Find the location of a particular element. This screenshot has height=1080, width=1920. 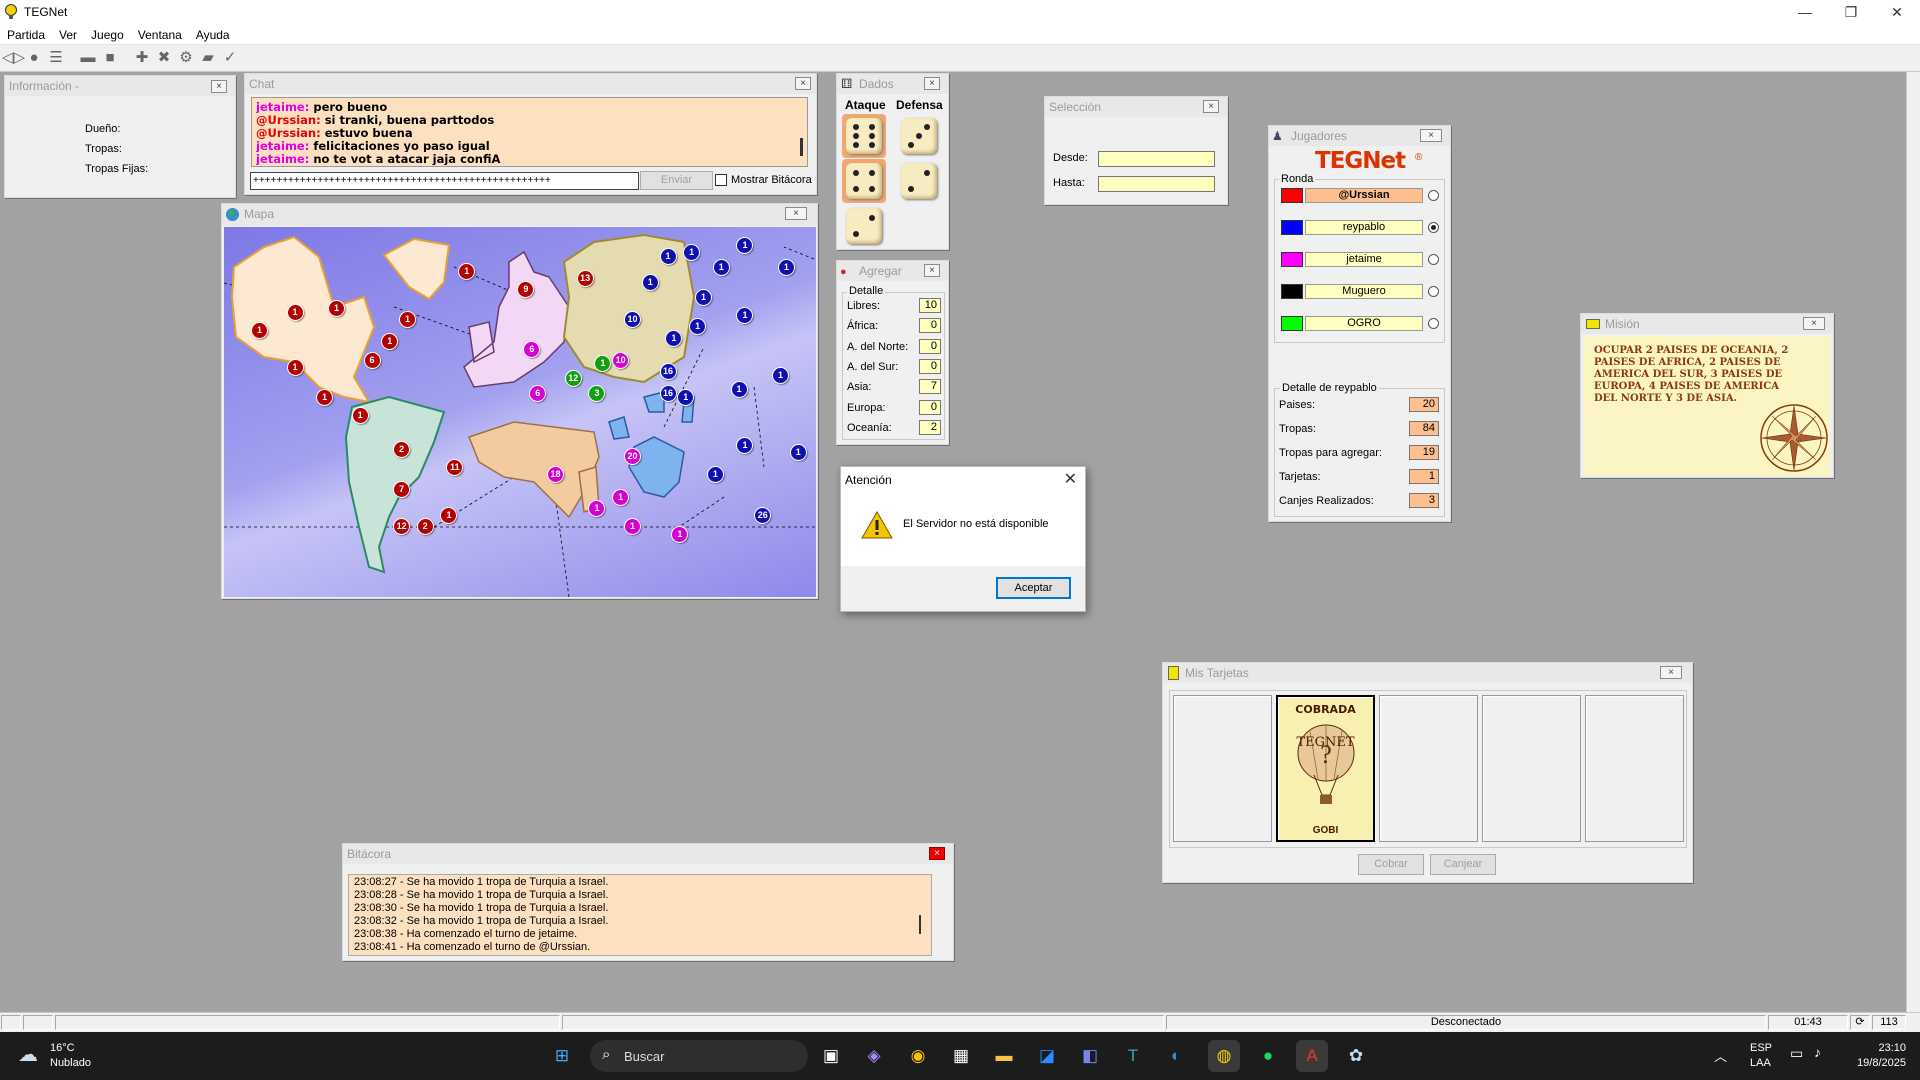

players-close-button: × is located at coordinates (1431, 135).